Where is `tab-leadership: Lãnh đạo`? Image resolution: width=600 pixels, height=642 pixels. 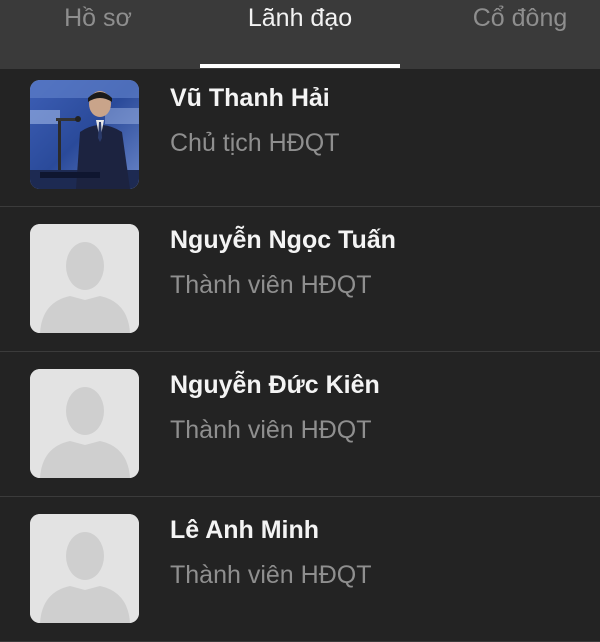 tab-leadership: Lãnh đạo is located at coordinates (300, 34).